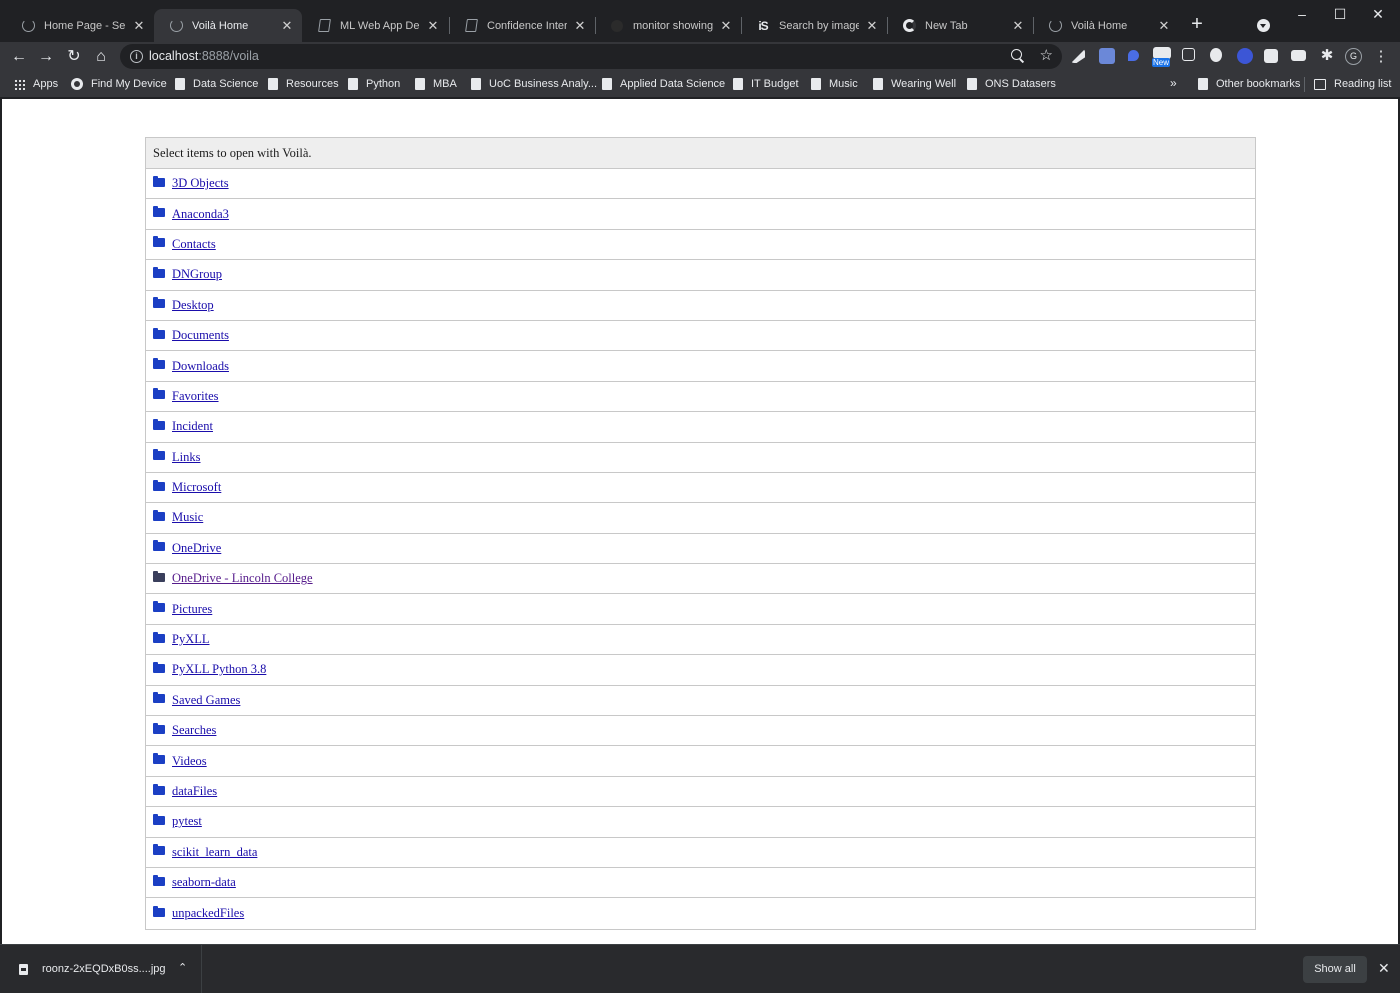 The height and width of the screenshot is (993, 1400). Describe the element at coordinates (242, 578) in the screenshot. I see `folder-link: OneDrive - Lincoln College` at that location.